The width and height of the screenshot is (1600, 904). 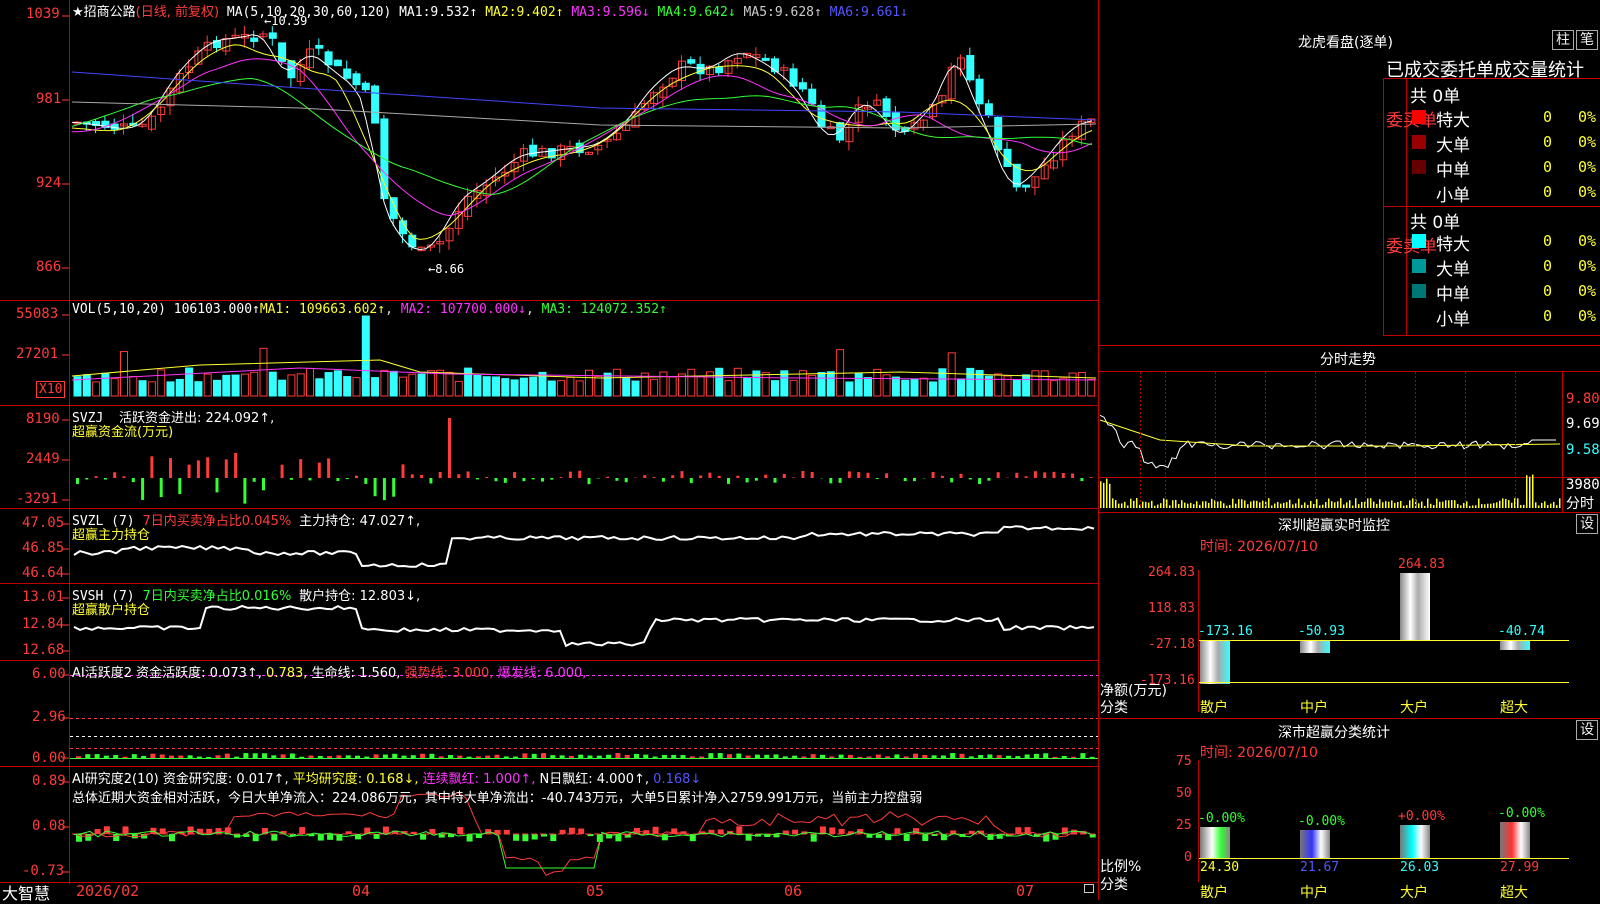 I want to click on ratio-change: -0.00%, so click(x=1221, y=818).